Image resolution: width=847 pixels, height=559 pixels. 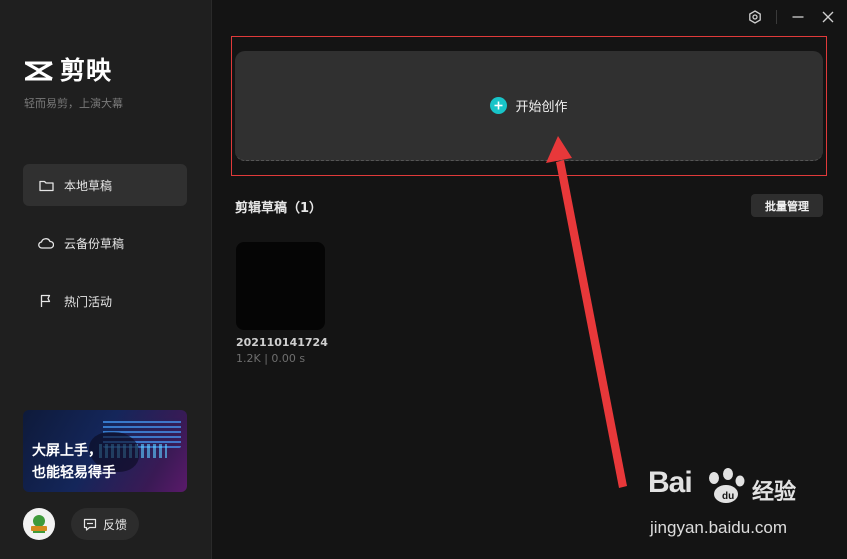 I want to click on watermark-url: jingyan.baidu.com, so click(x=719, y=527).